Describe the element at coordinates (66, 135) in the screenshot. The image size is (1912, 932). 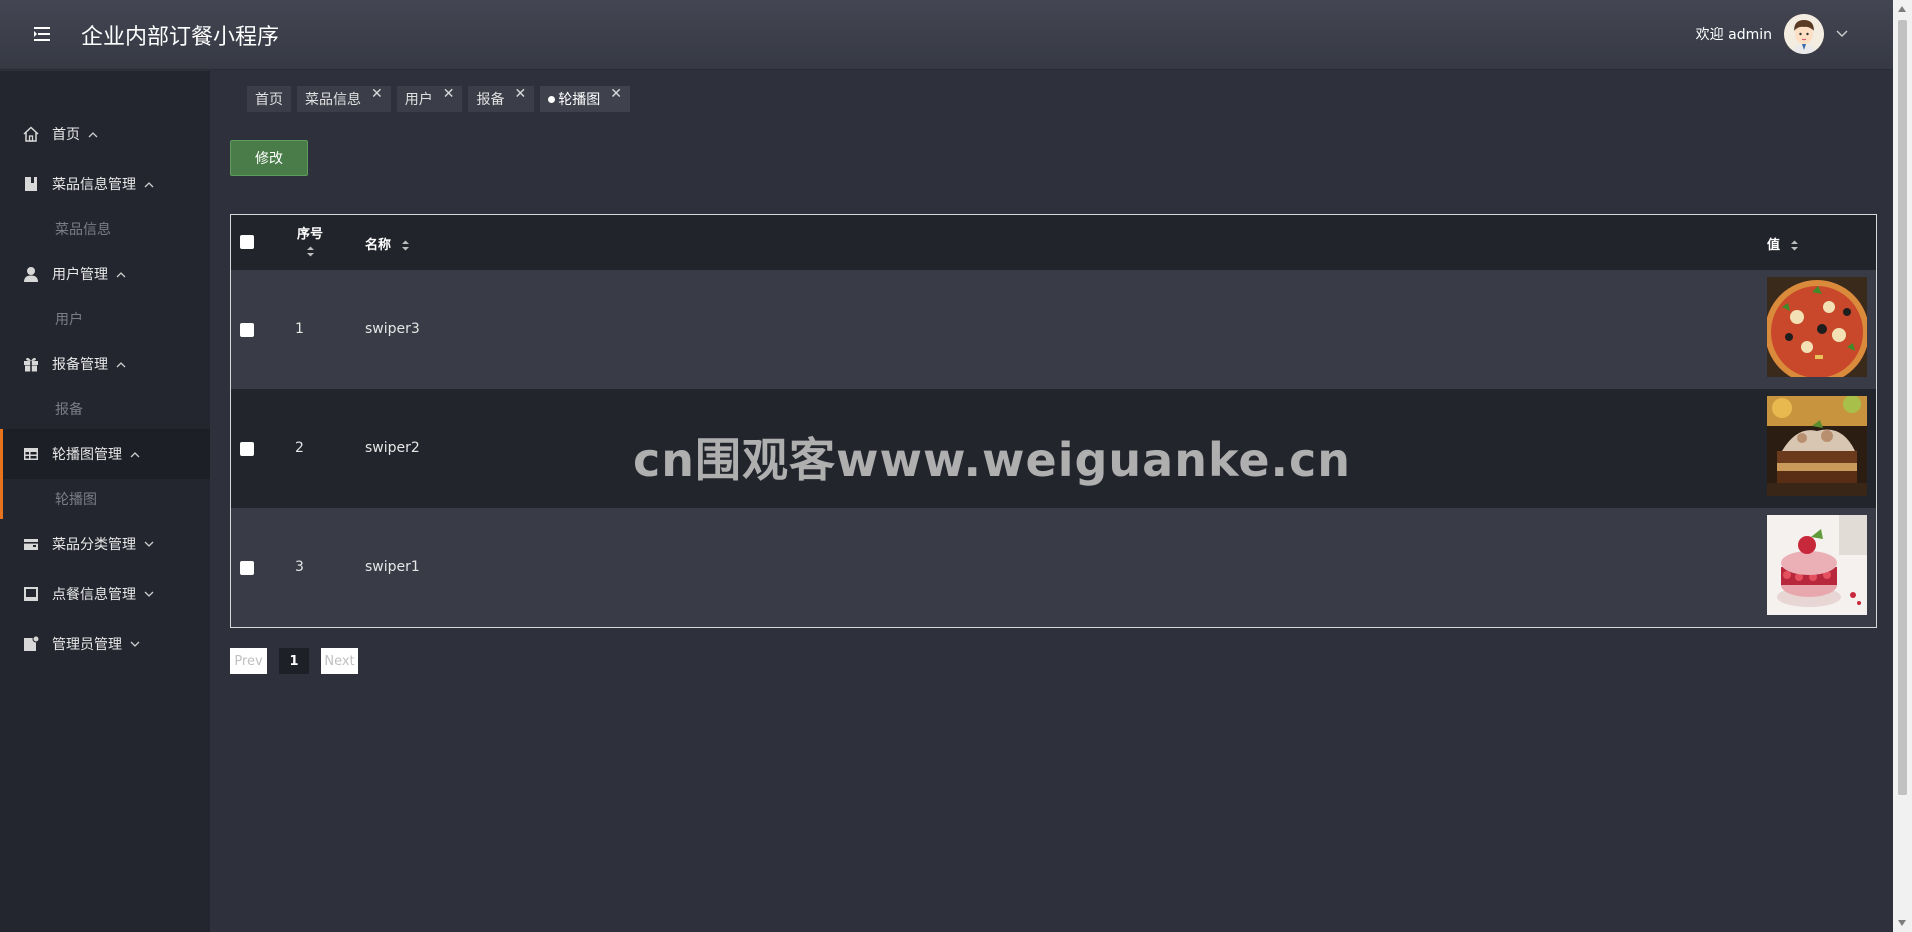
I see `sidebar-item-label: 首页` at that location.